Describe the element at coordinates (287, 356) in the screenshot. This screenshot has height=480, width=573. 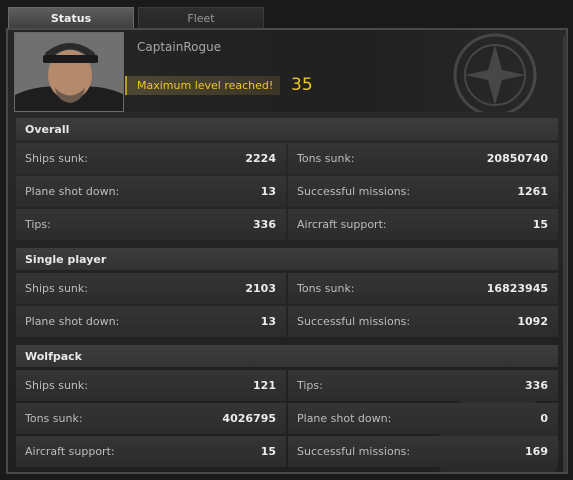
I see `section-wolfpack-header: Wolfpack` at that location.